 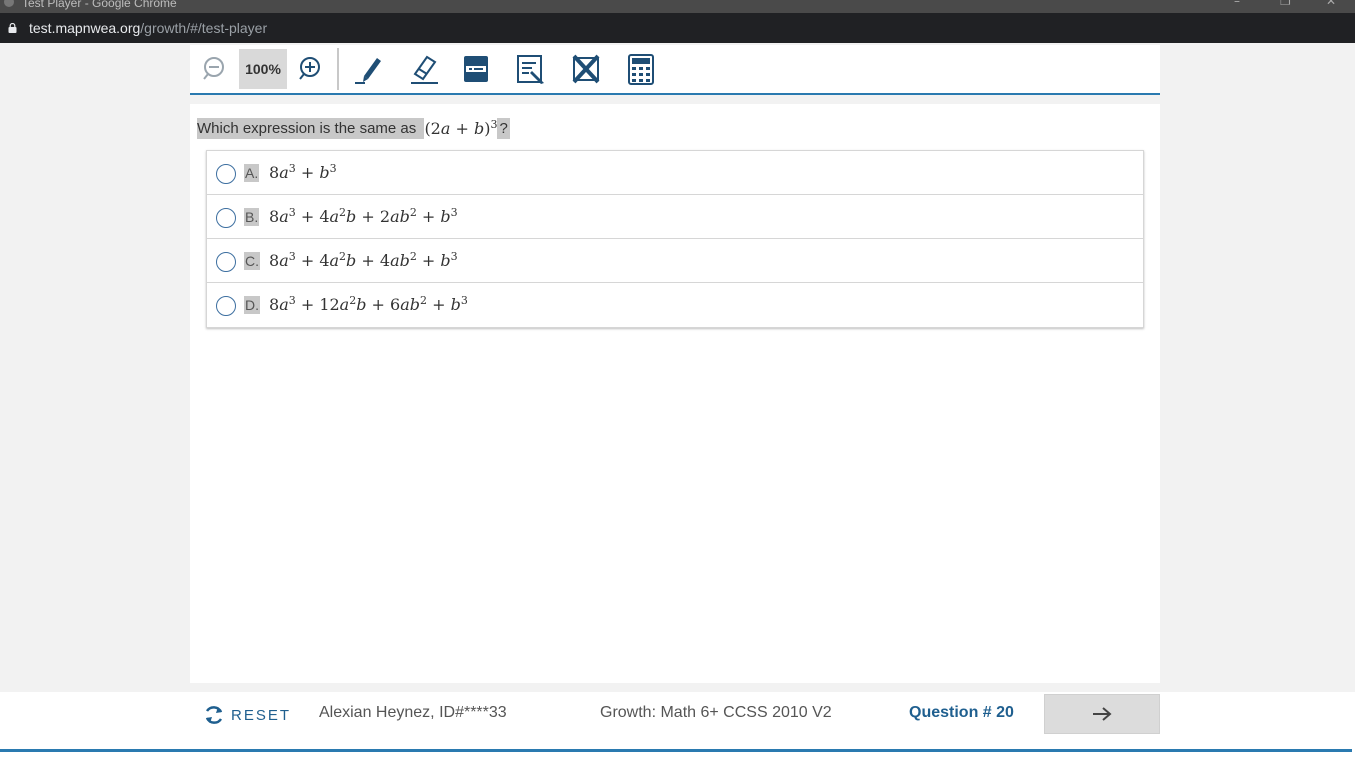 I want to click on zoom-out-button, so click(x=214, y=69).